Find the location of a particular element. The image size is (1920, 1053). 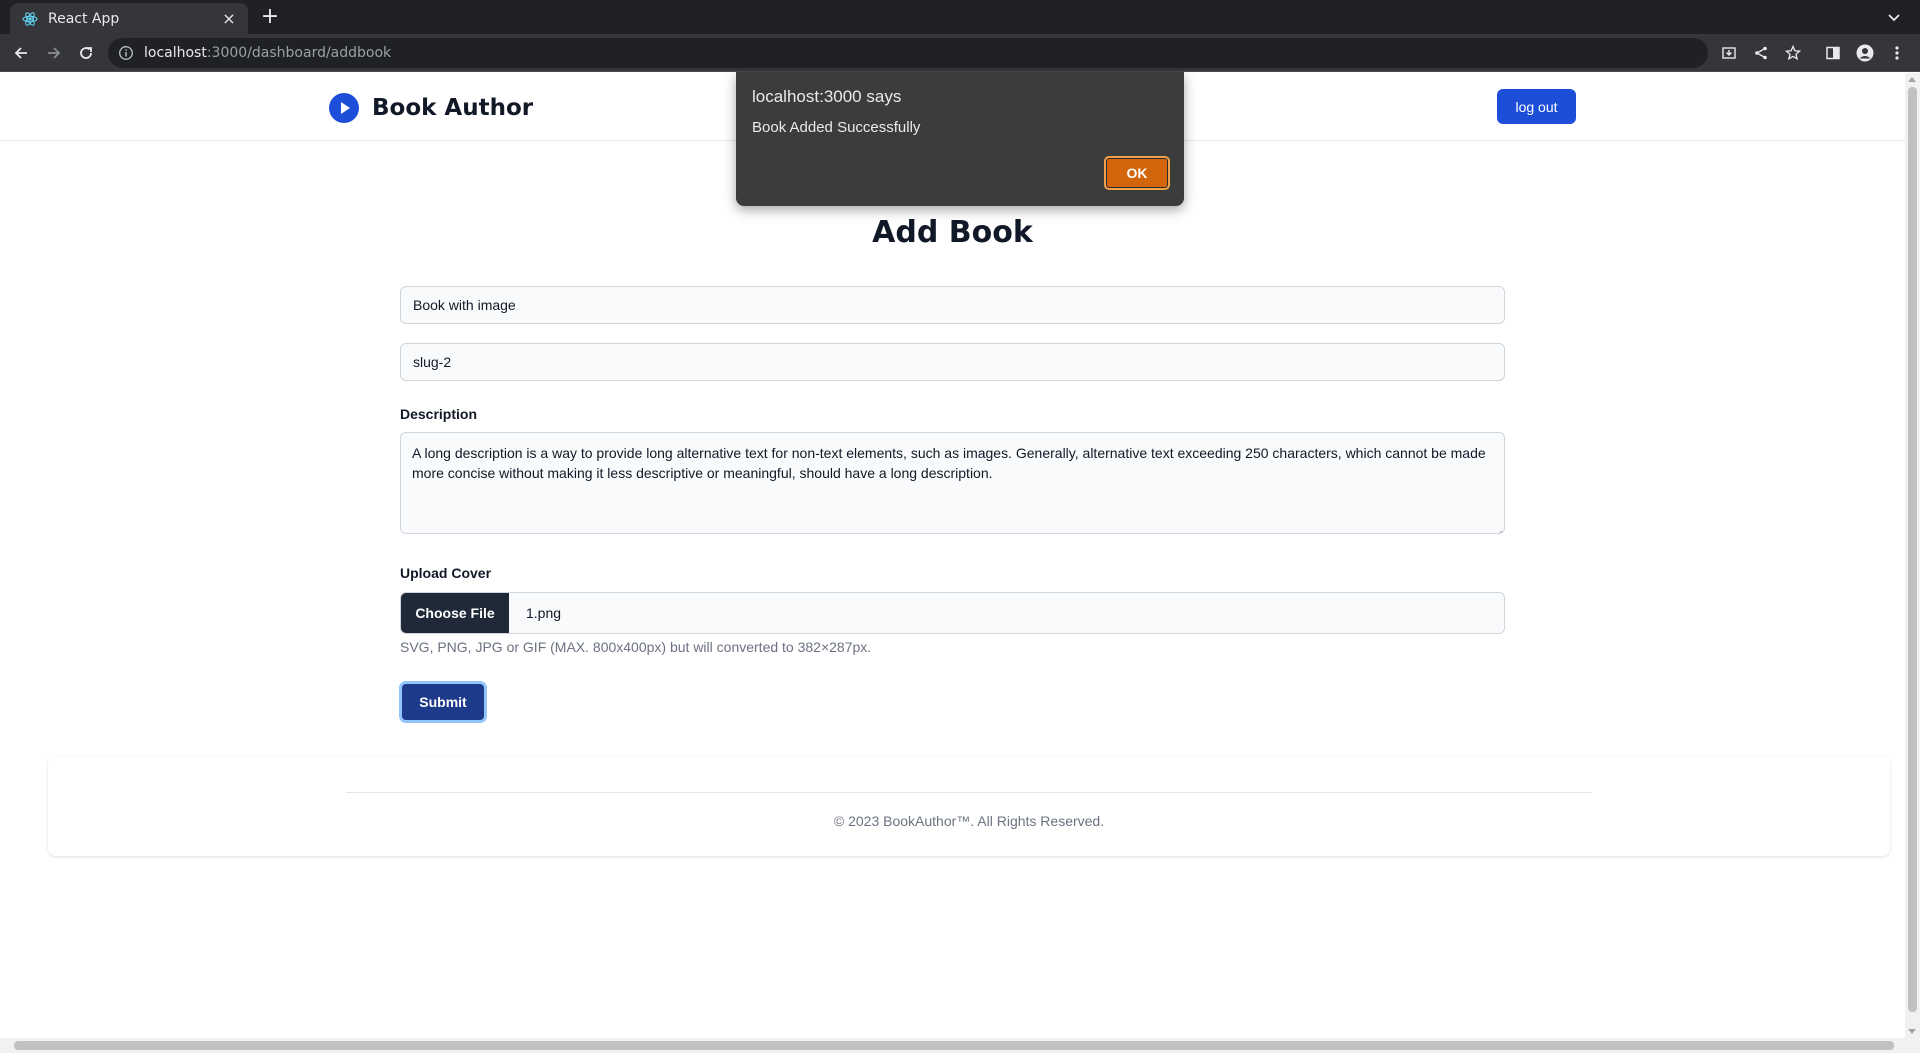

side-panel-icon is located at coordinates (1833, 53).